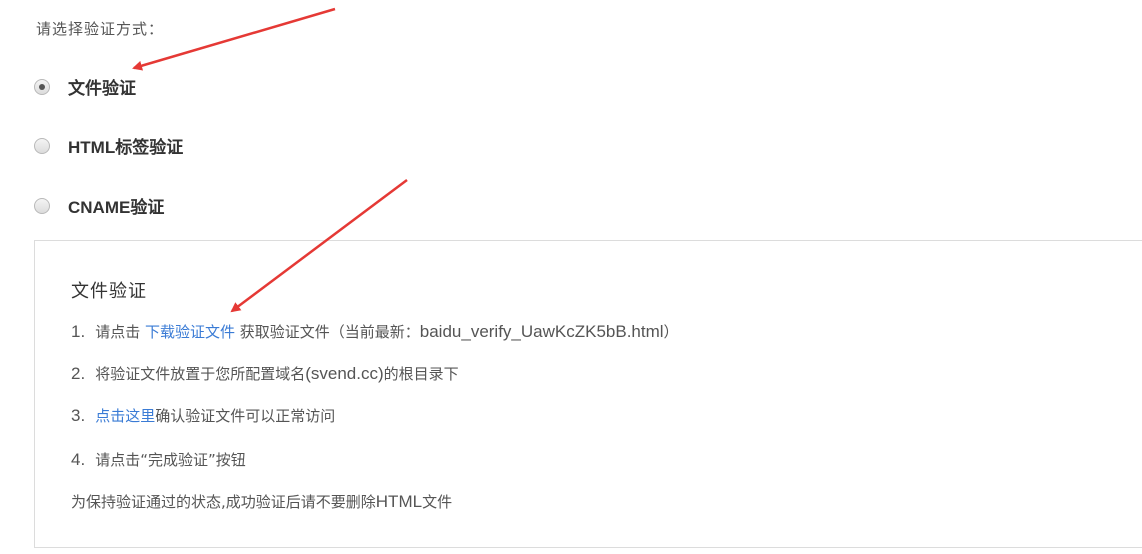  What do you see at coordinates (116, 205) in the screenshot?
I see `option-cname-verification-label: CNAME验证` at bounding box center [116, 205].